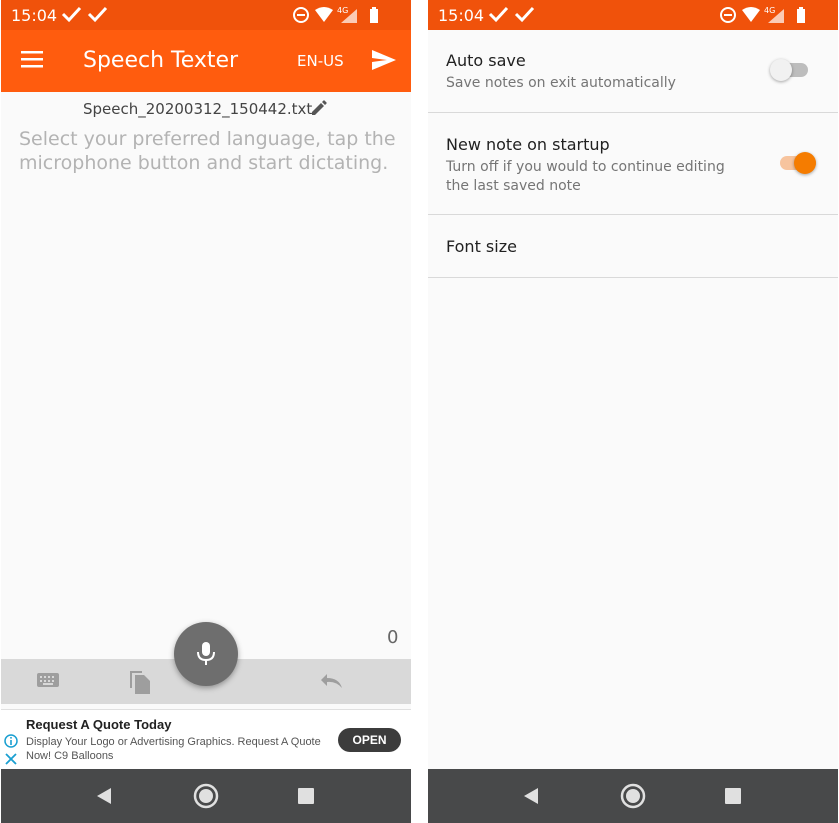  Describe the element at coordinates (98, 724) in the screenshot. I see `ad-title: Request A Quote Today` at that location.